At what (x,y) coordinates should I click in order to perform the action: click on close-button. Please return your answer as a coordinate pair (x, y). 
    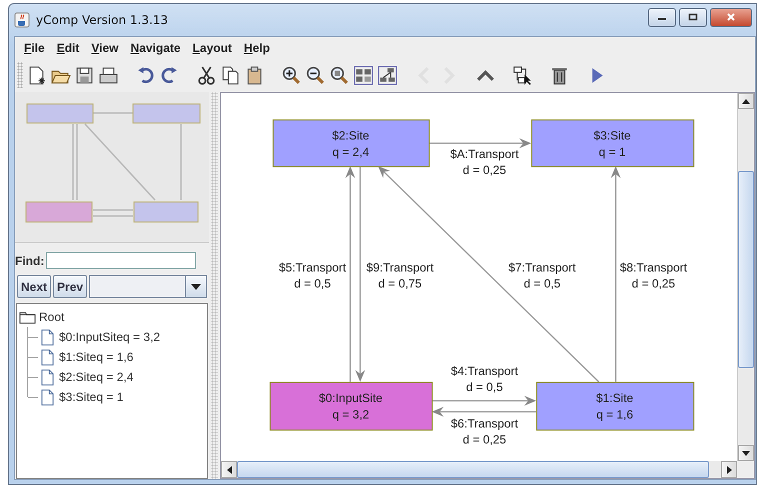
    Looking at the image, I should click on (731, 17).